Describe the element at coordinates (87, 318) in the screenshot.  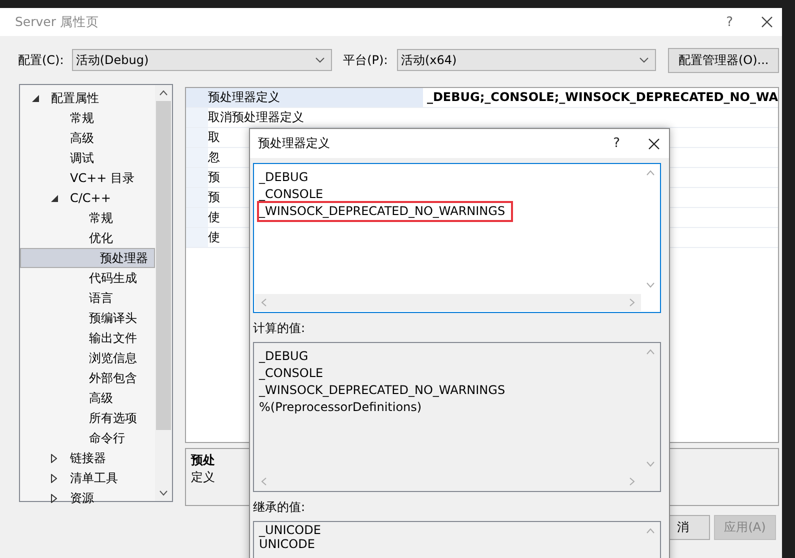
I see `tree-item: 预编译头` at that location.